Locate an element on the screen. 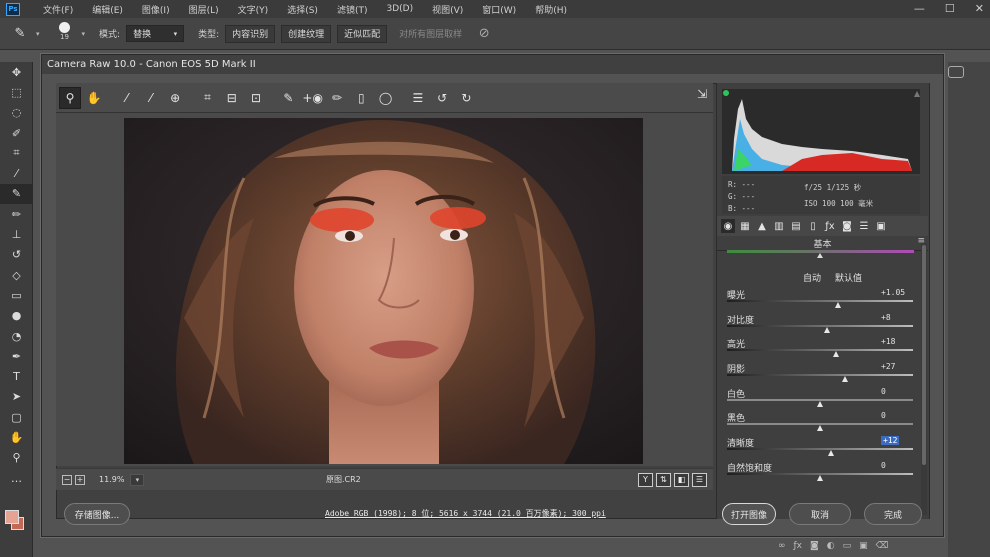 The image size is (990, 557). dodge-tool-icon: ◔ is located at coordinates (16, 336).